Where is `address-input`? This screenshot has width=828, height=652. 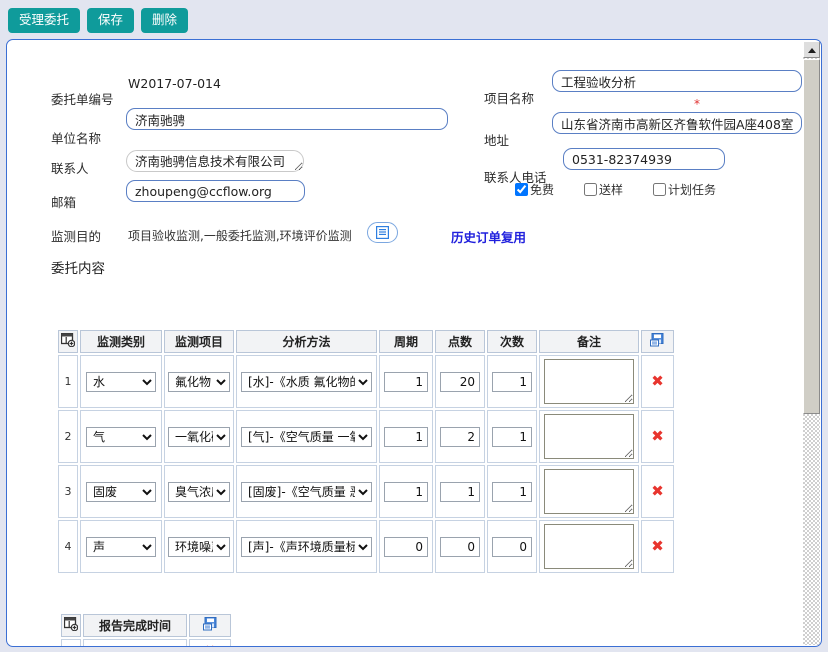
address-input is located at coordinates (677, 123).